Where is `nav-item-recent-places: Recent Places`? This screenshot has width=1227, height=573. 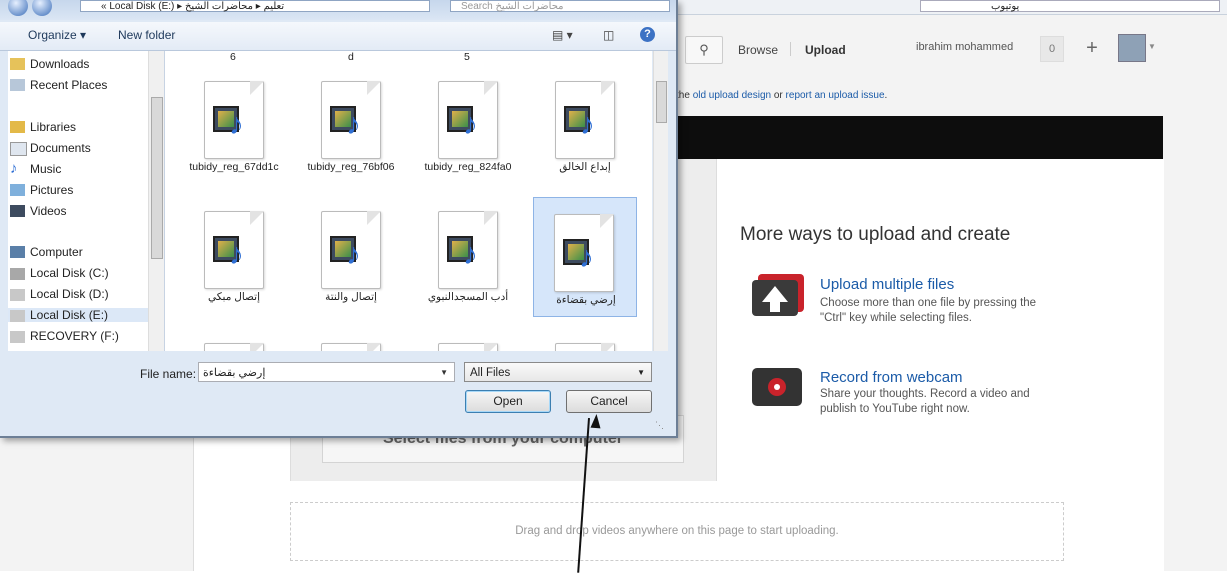 nav-item-recent-places: Recent Places is located at coordinates (58, 85).